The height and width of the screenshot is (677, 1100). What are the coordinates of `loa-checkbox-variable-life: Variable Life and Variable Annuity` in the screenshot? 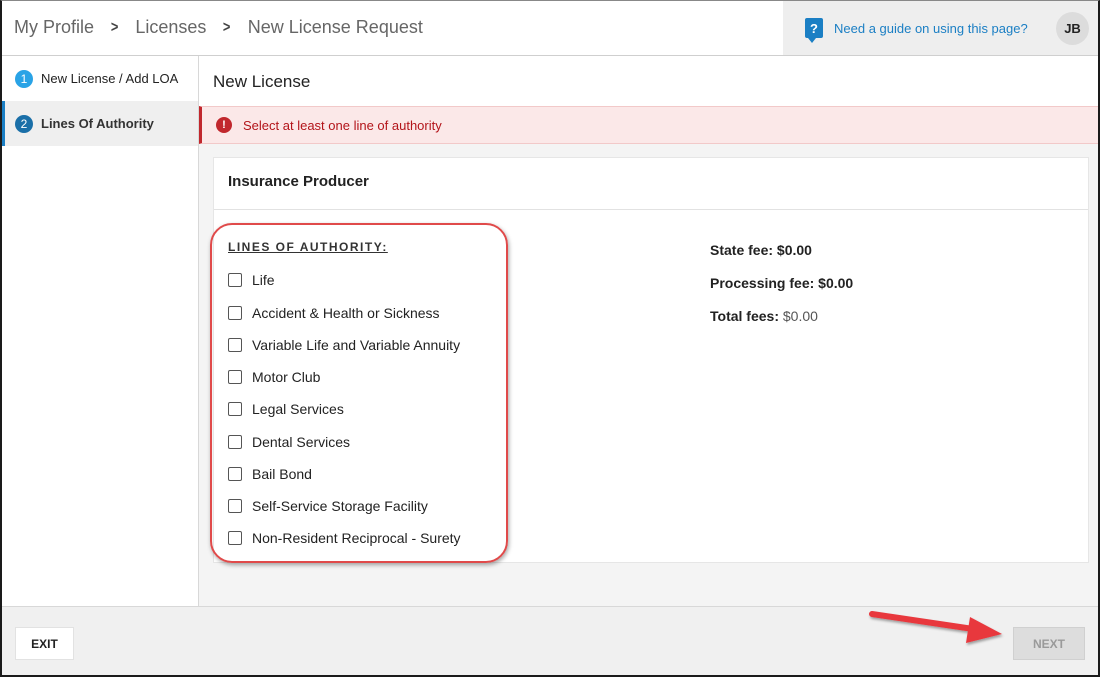 It's located at (344, 345).